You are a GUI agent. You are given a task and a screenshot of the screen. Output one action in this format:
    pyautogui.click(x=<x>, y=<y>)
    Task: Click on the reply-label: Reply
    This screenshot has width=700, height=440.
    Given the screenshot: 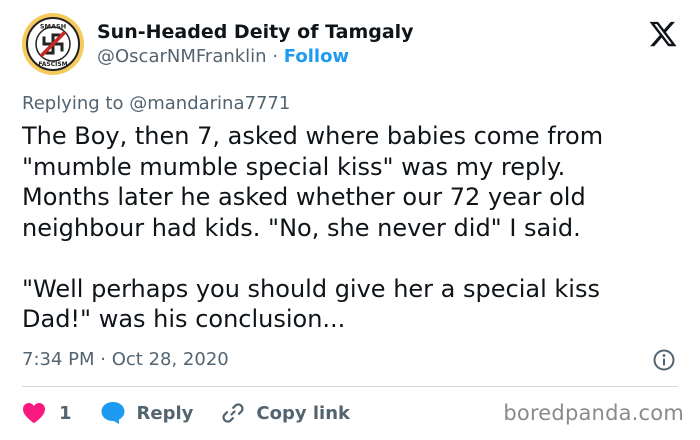 What is the action you would take?
    pyautogui.click(x=165, y=413)
    